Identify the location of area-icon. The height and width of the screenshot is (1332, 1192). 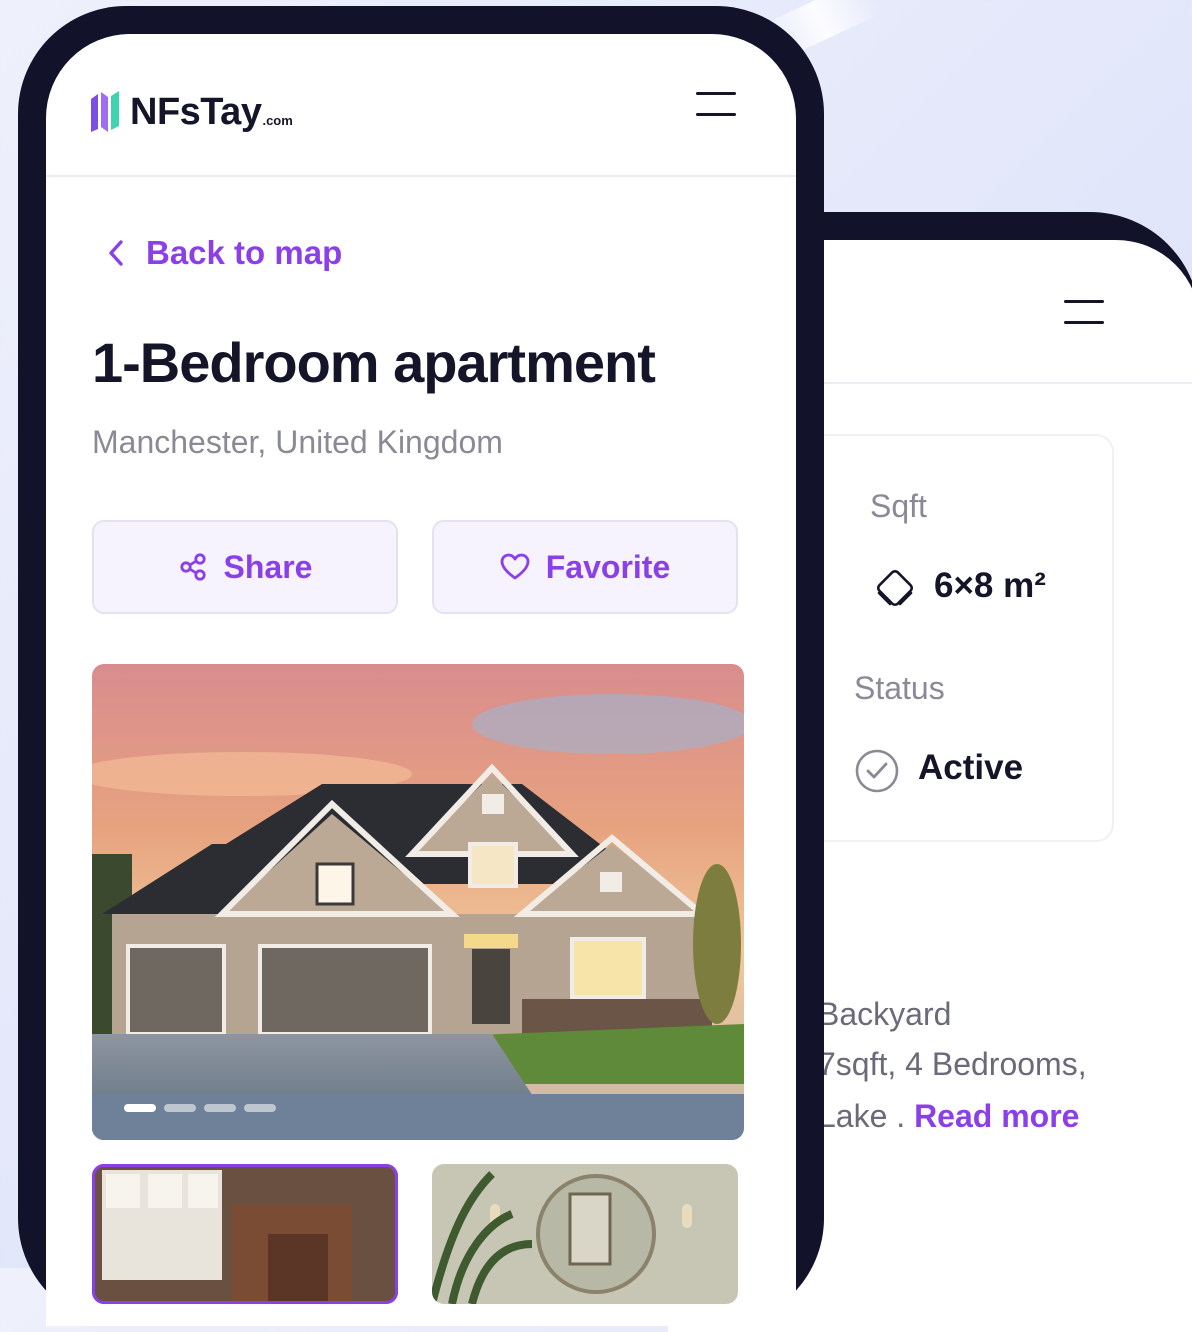
(895, 588).